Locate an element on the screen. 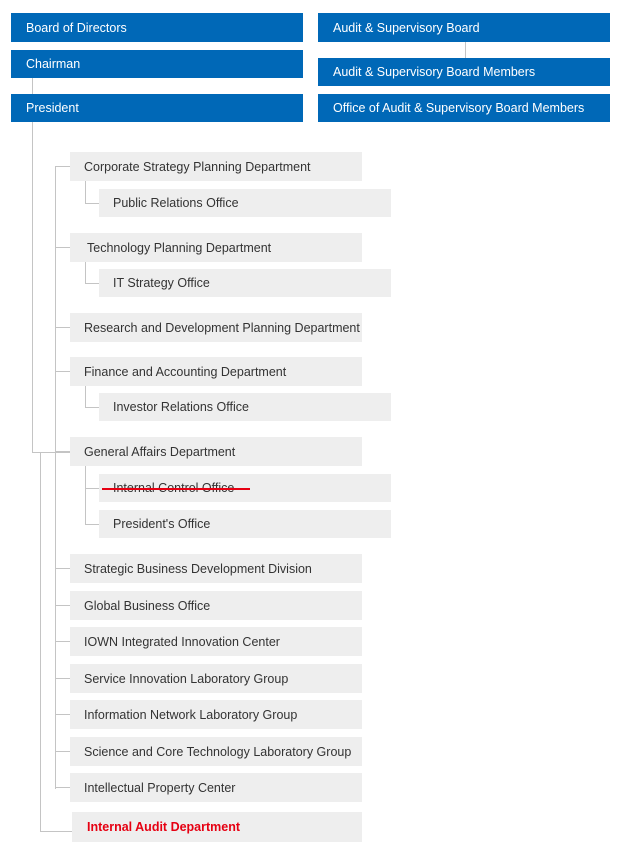  audit-members-box: Audit & Supervisory Board Members is located at coordinates (464, 72).